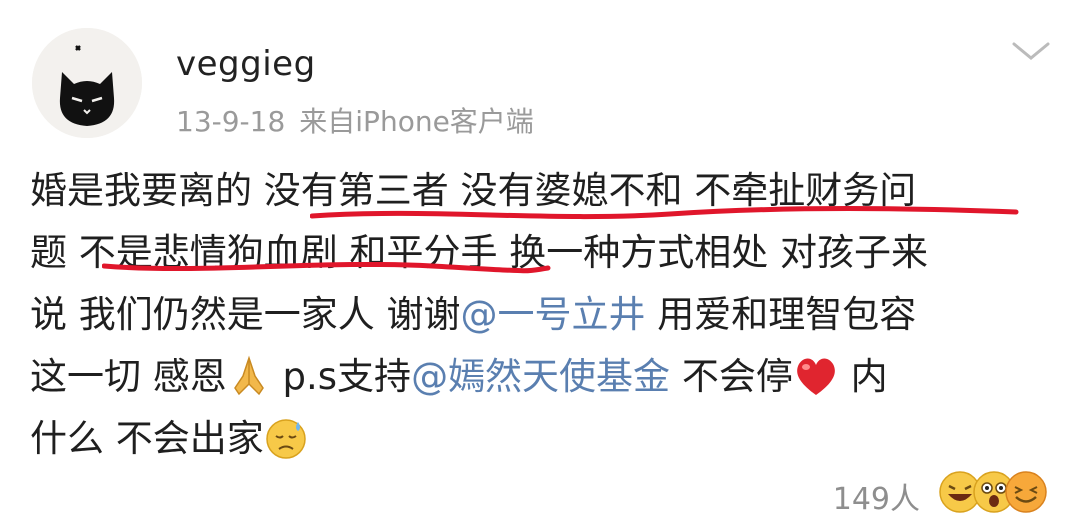  What do you see at coordinates (249, 376) in the screenshot?
I see `praying-hands-icon` at bounding box center [249, 376].